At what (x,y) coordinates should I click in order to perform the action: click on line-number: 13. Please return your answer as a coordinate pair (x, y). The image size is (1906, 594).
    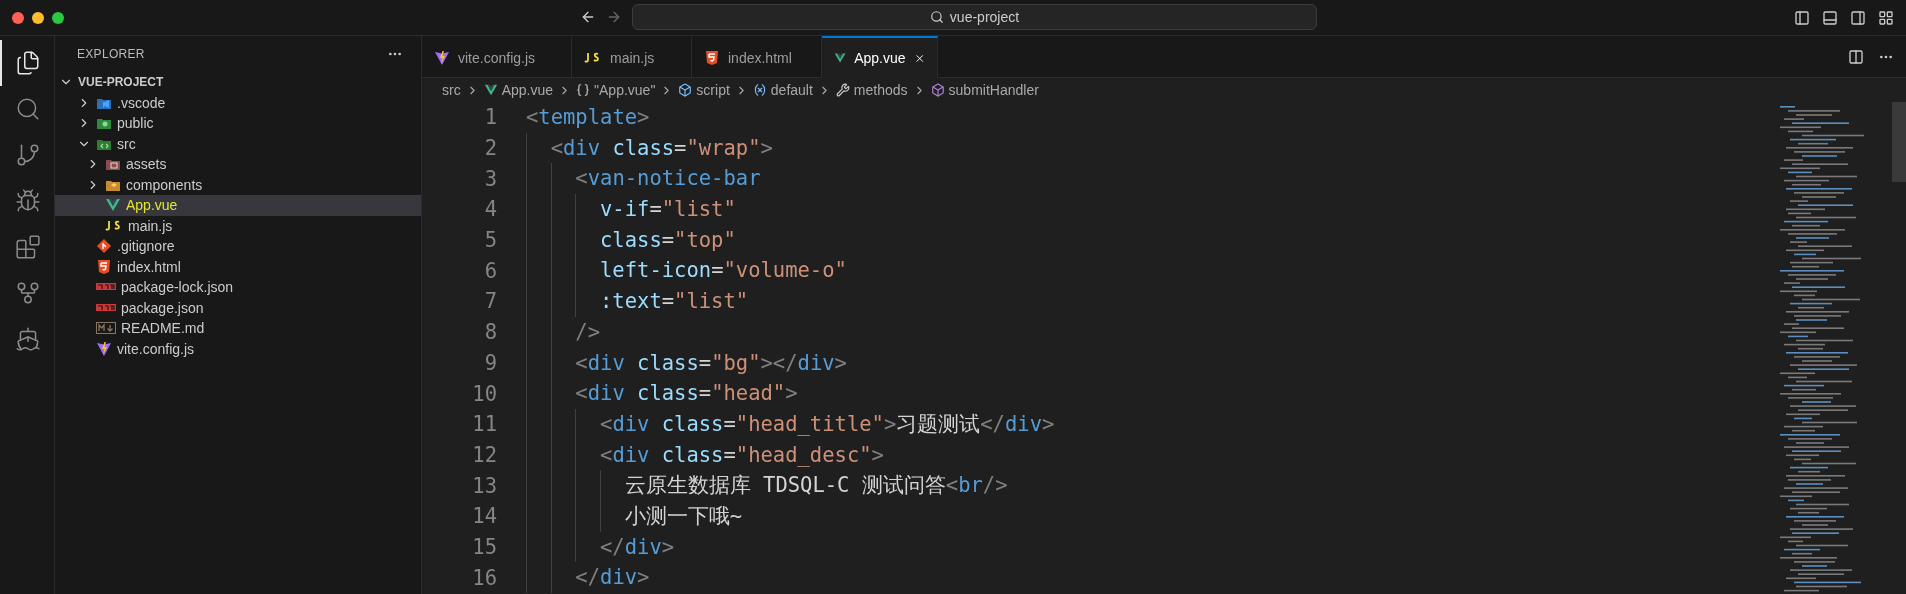
    Looking at the image, I should click on (484, 485).